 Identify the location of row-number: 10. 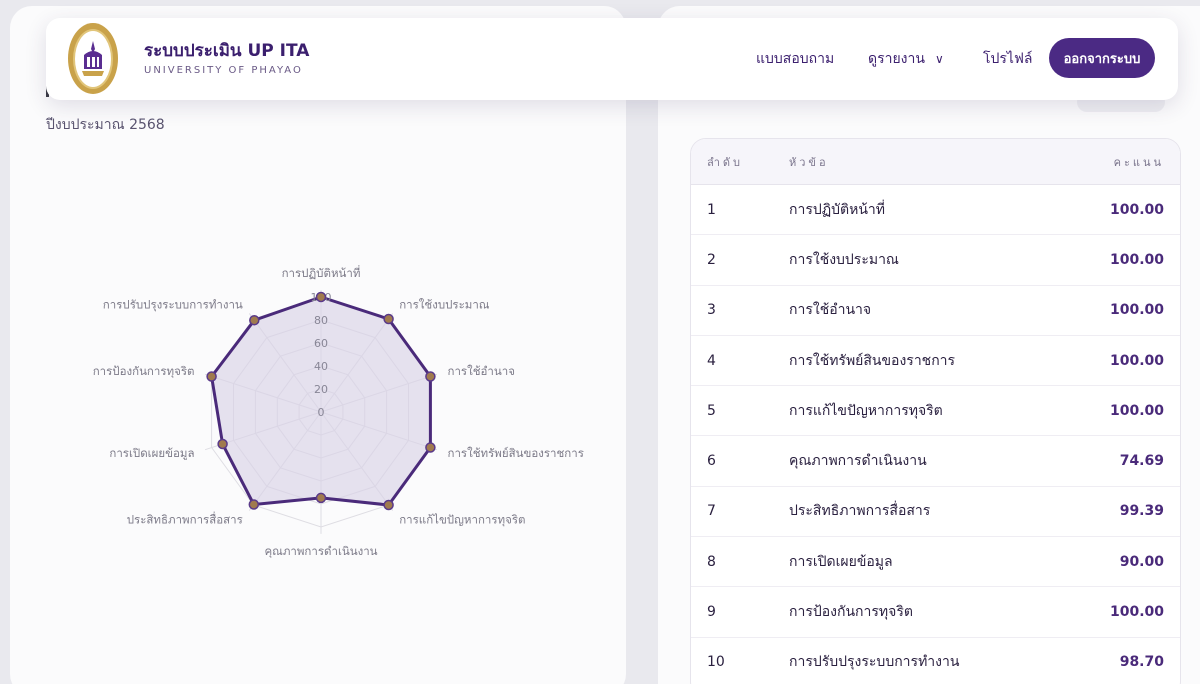
(716, 662).